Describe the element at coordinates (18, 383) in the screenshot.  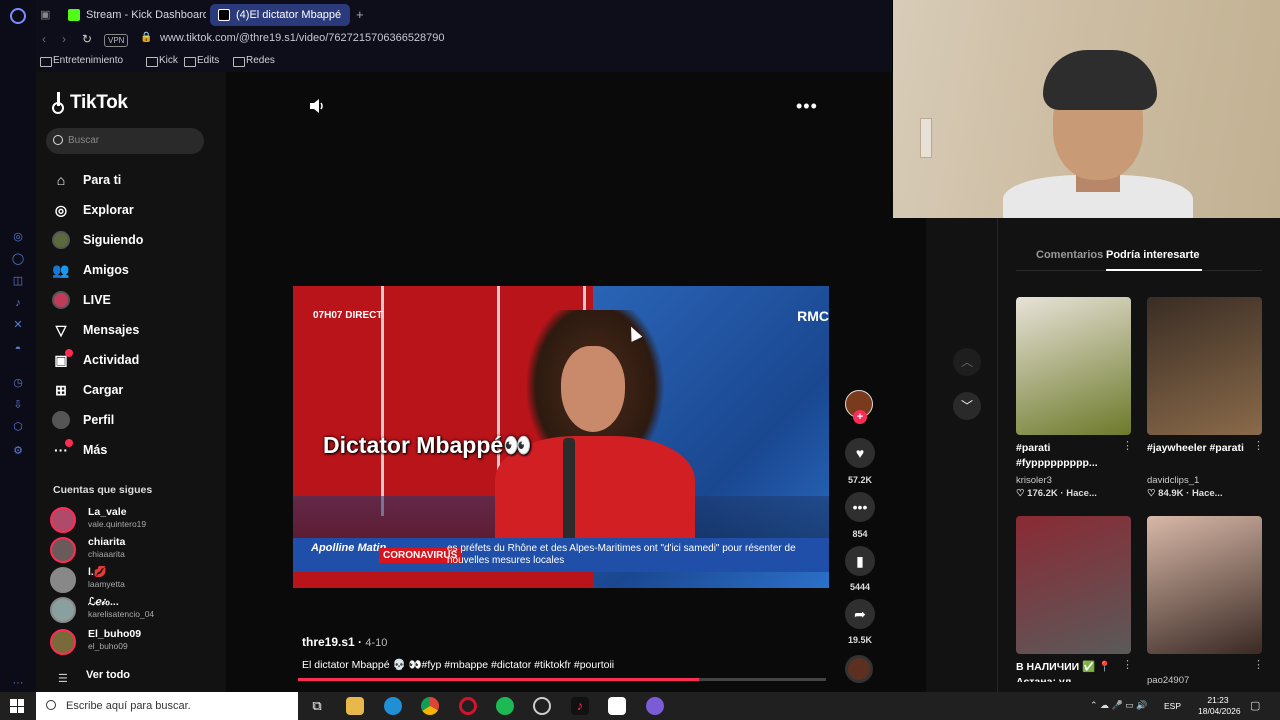
I see `history-icon: ◷` at that location.